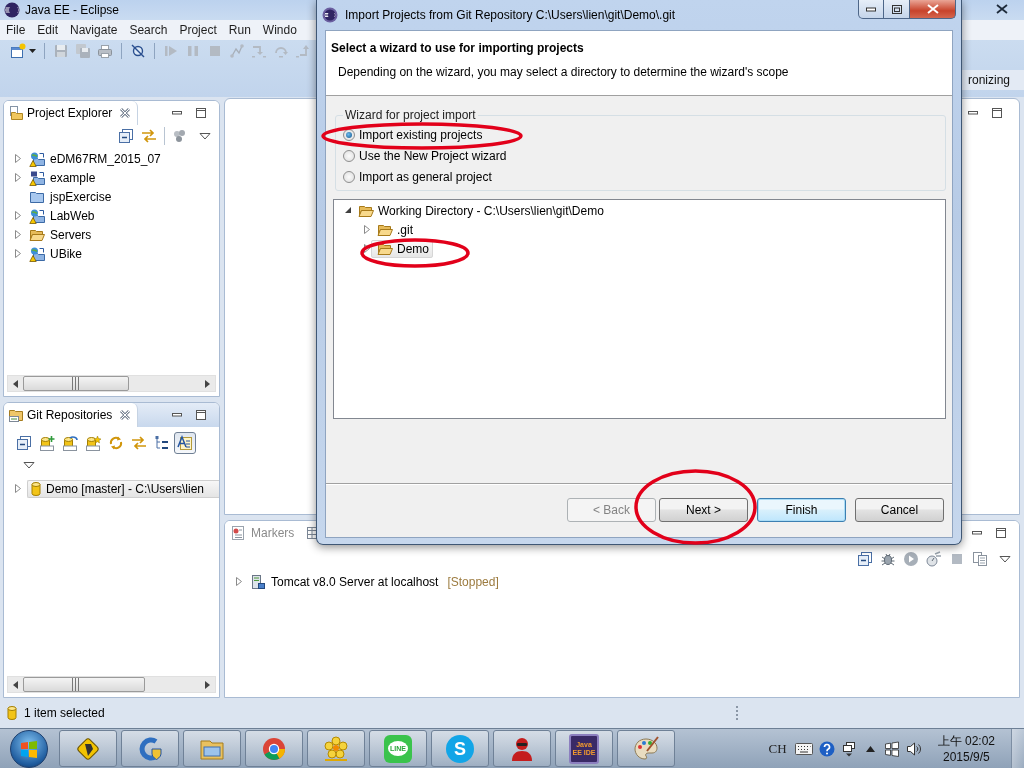 The image size is (1024, 768). I want to click on windows-stack-icon, so click(848, 748).